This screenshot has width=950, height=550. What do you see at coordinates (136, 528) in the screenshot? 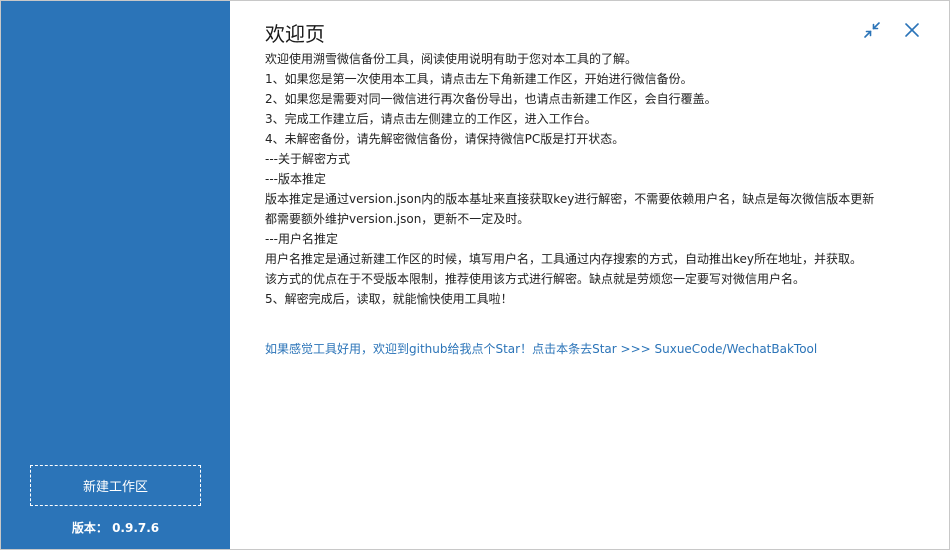
I see `version-value: 0.9.7.6` at bounding box center [136, 528].